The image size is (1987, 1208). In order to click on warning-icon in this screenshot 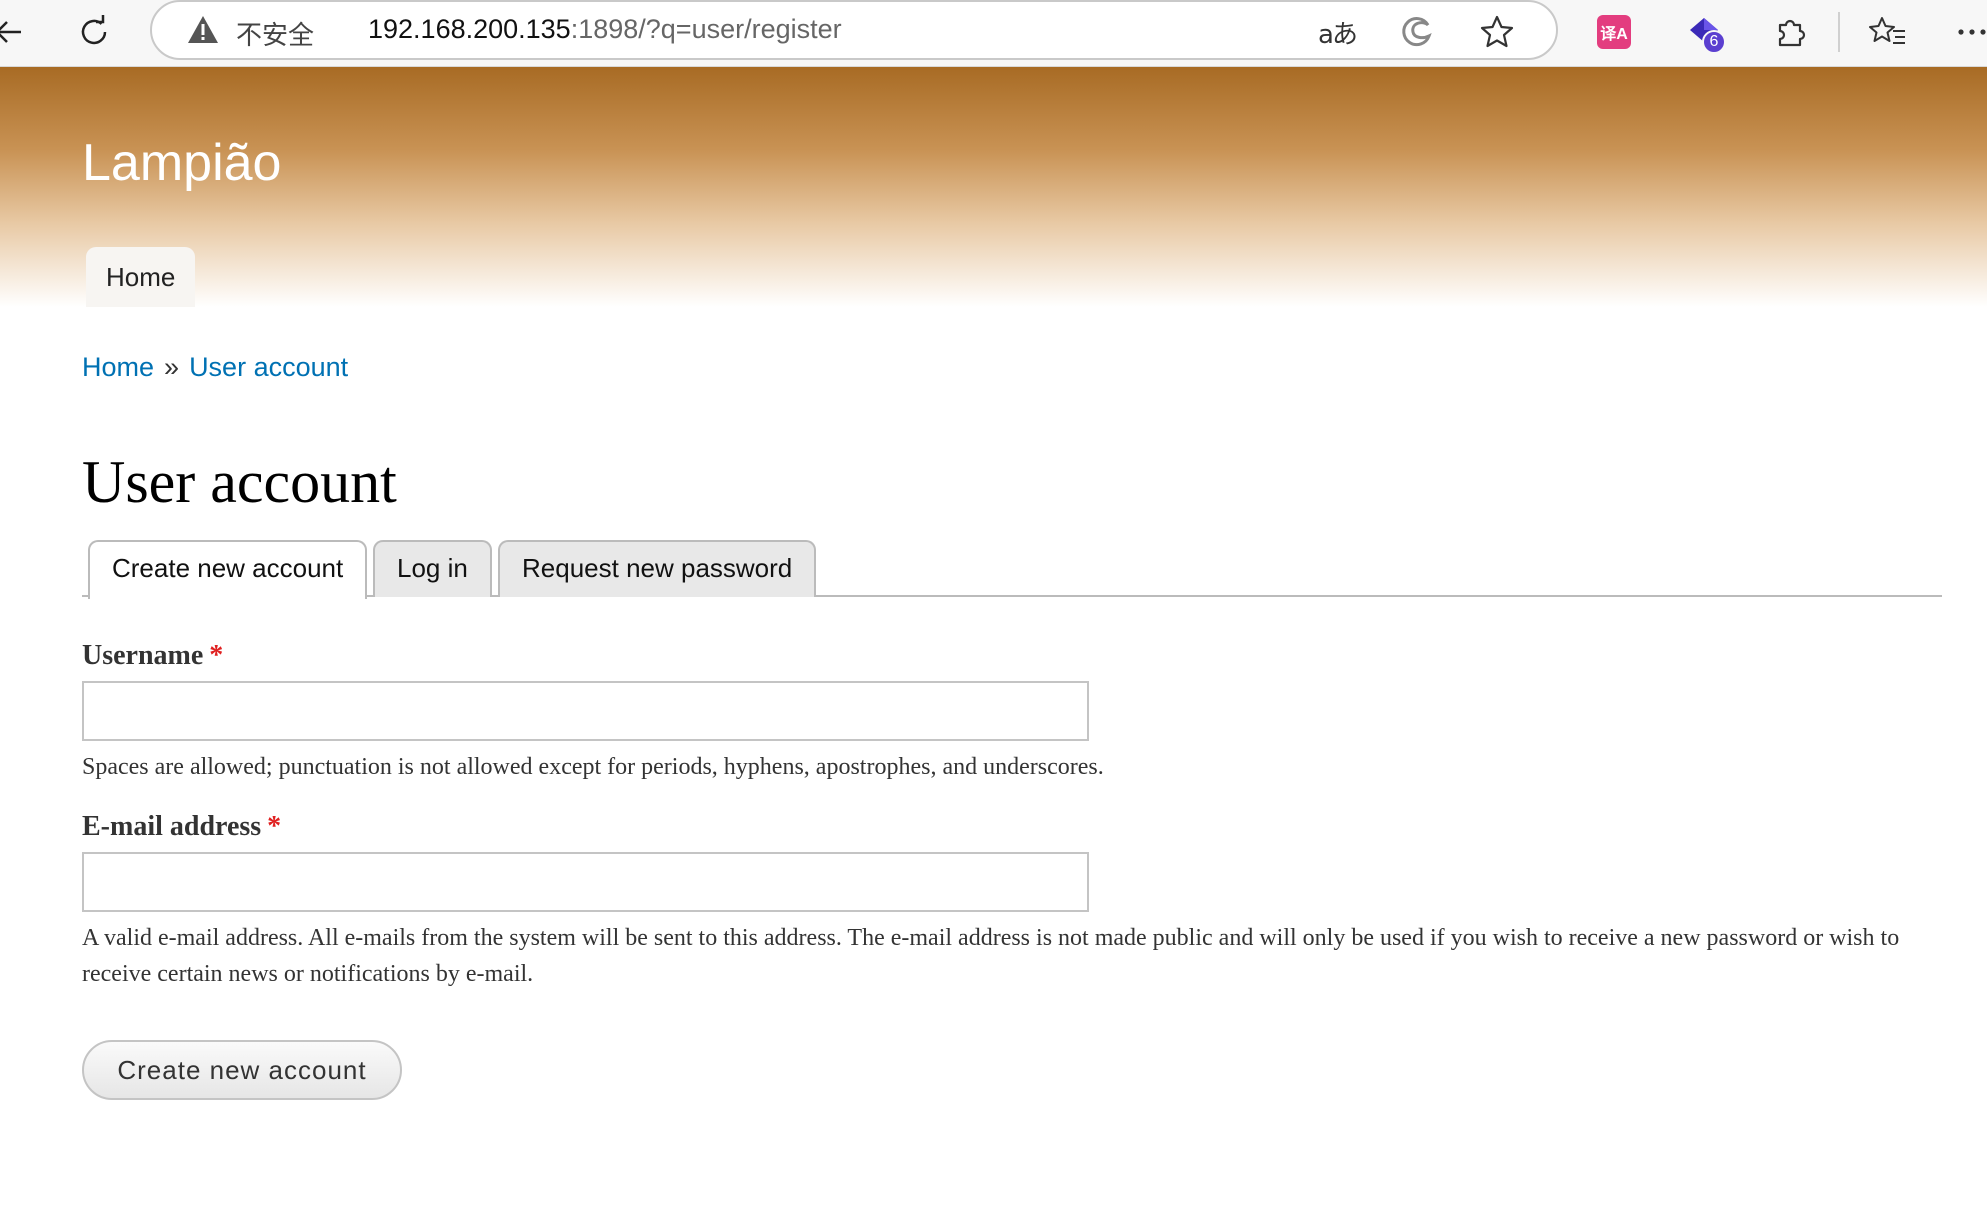, I will do `click(203, 32)`.